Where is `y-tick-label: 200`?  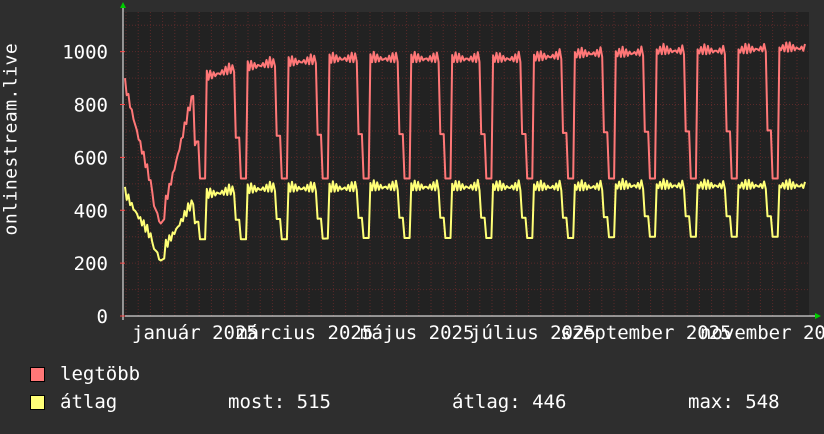 y-tick-label: 200 is located at coordinates (91, 264).